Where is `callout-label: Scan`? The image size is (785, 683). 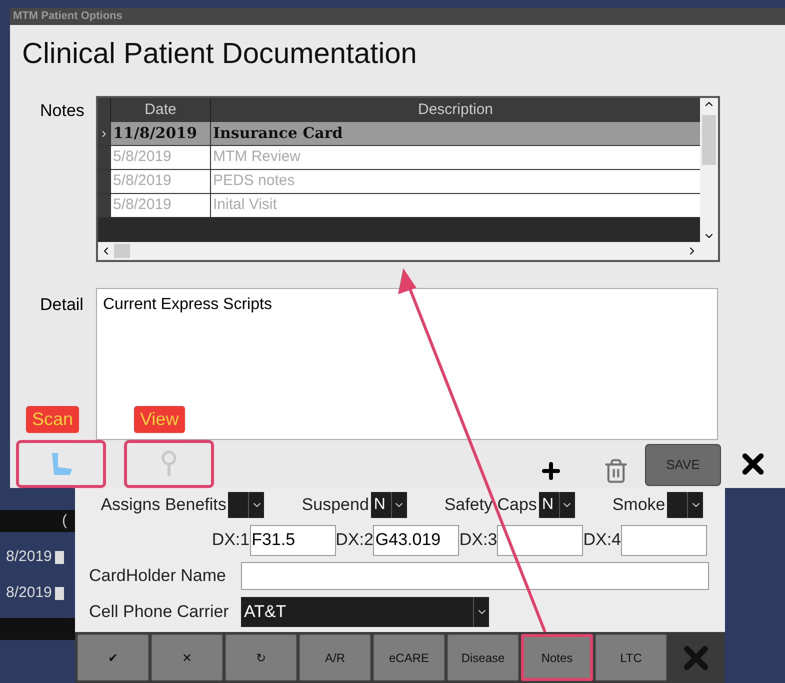
callout-label: Scan is located at coordinates (53, 419).